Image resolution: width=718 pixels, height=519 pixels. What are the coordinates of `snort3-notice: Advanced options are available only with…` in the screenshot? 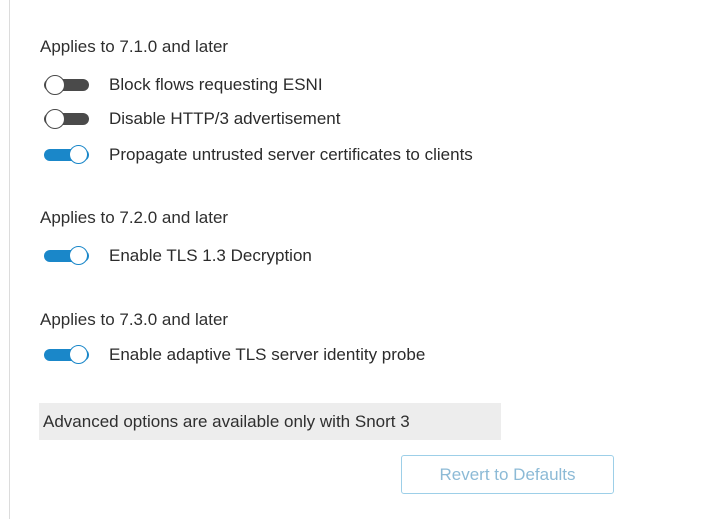 It's located at (270, 421).